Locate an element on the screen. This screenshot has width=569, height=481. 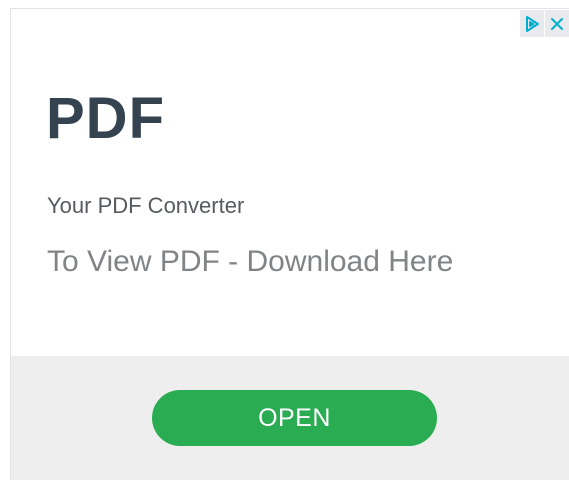
adchoices-badge is located at coordinates (544, 23).